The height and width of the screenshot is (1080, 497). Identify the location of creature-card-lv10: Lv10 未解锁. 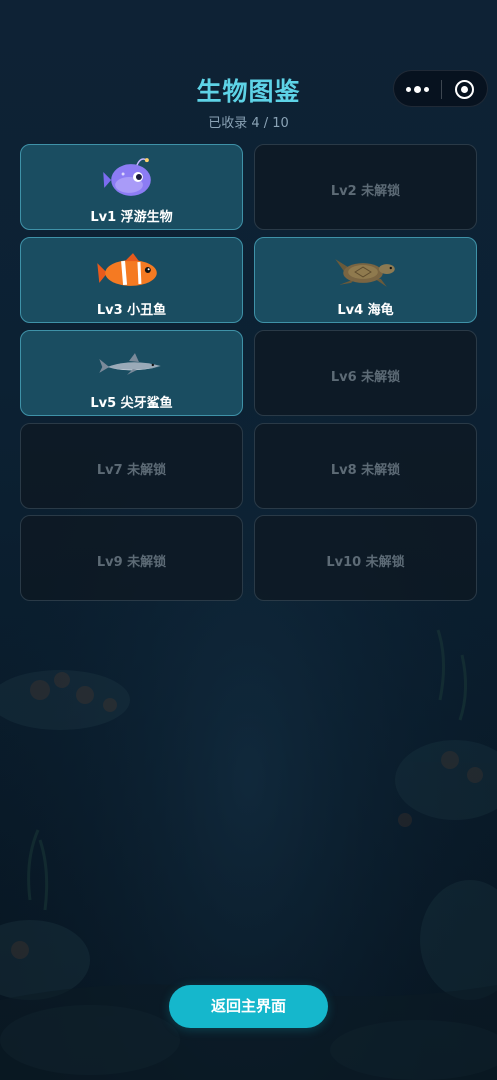
(365, 558).